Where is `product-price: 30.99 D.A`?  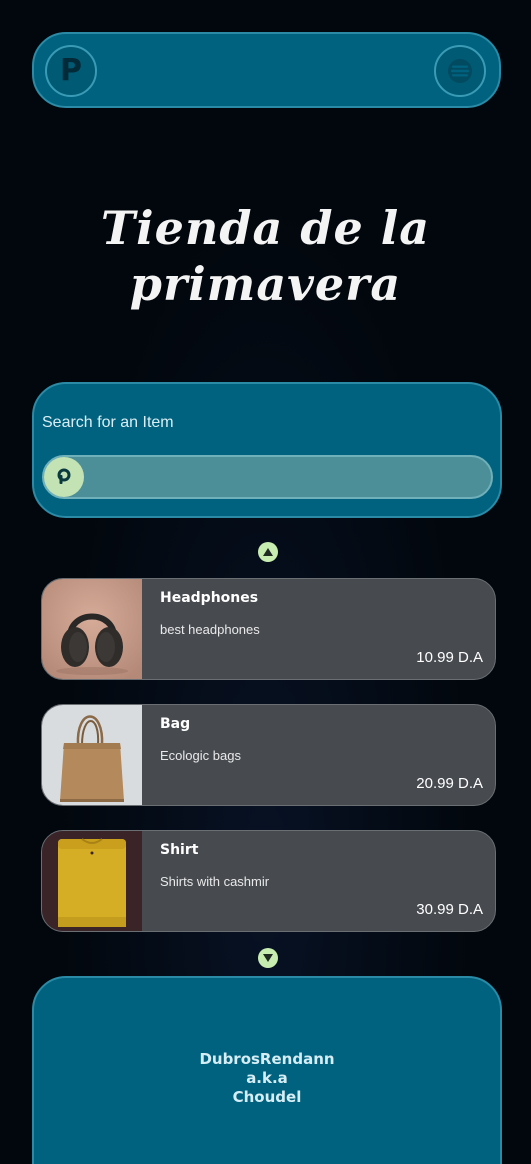
product-price: 30.99 D.A is located at coordinates (449, 909).